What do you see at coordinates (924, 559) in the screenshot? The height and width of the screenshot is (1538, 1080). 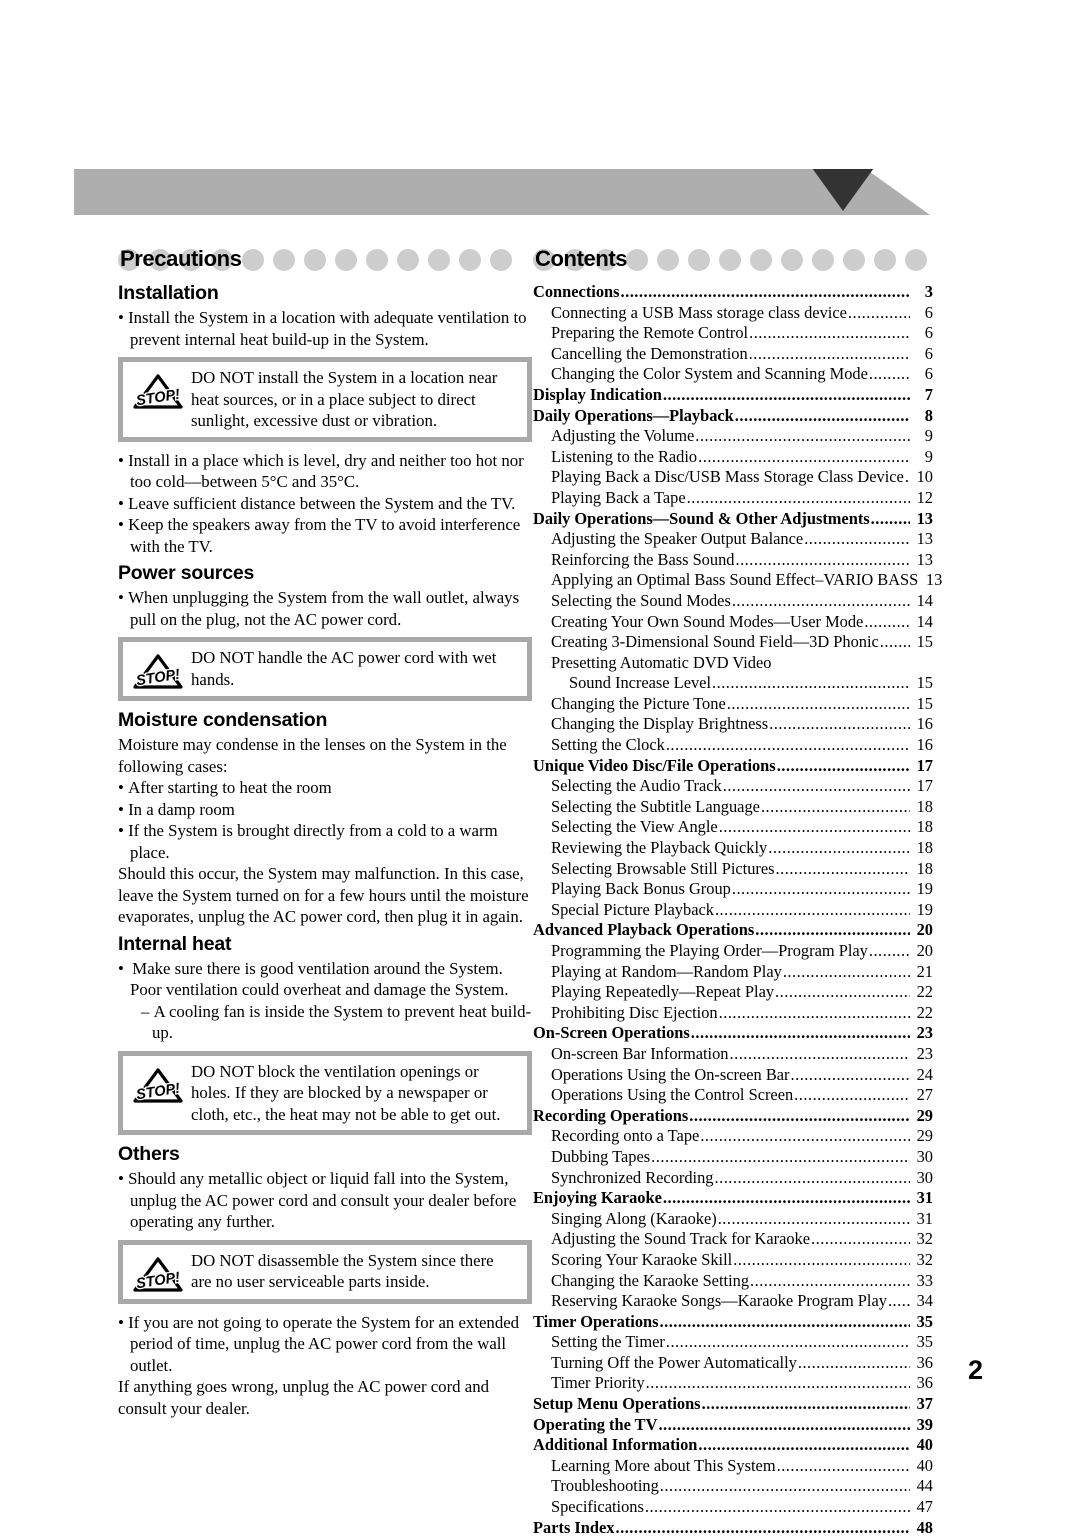 I see `toc-entry-page: 13` at bounding box center [924, 559].